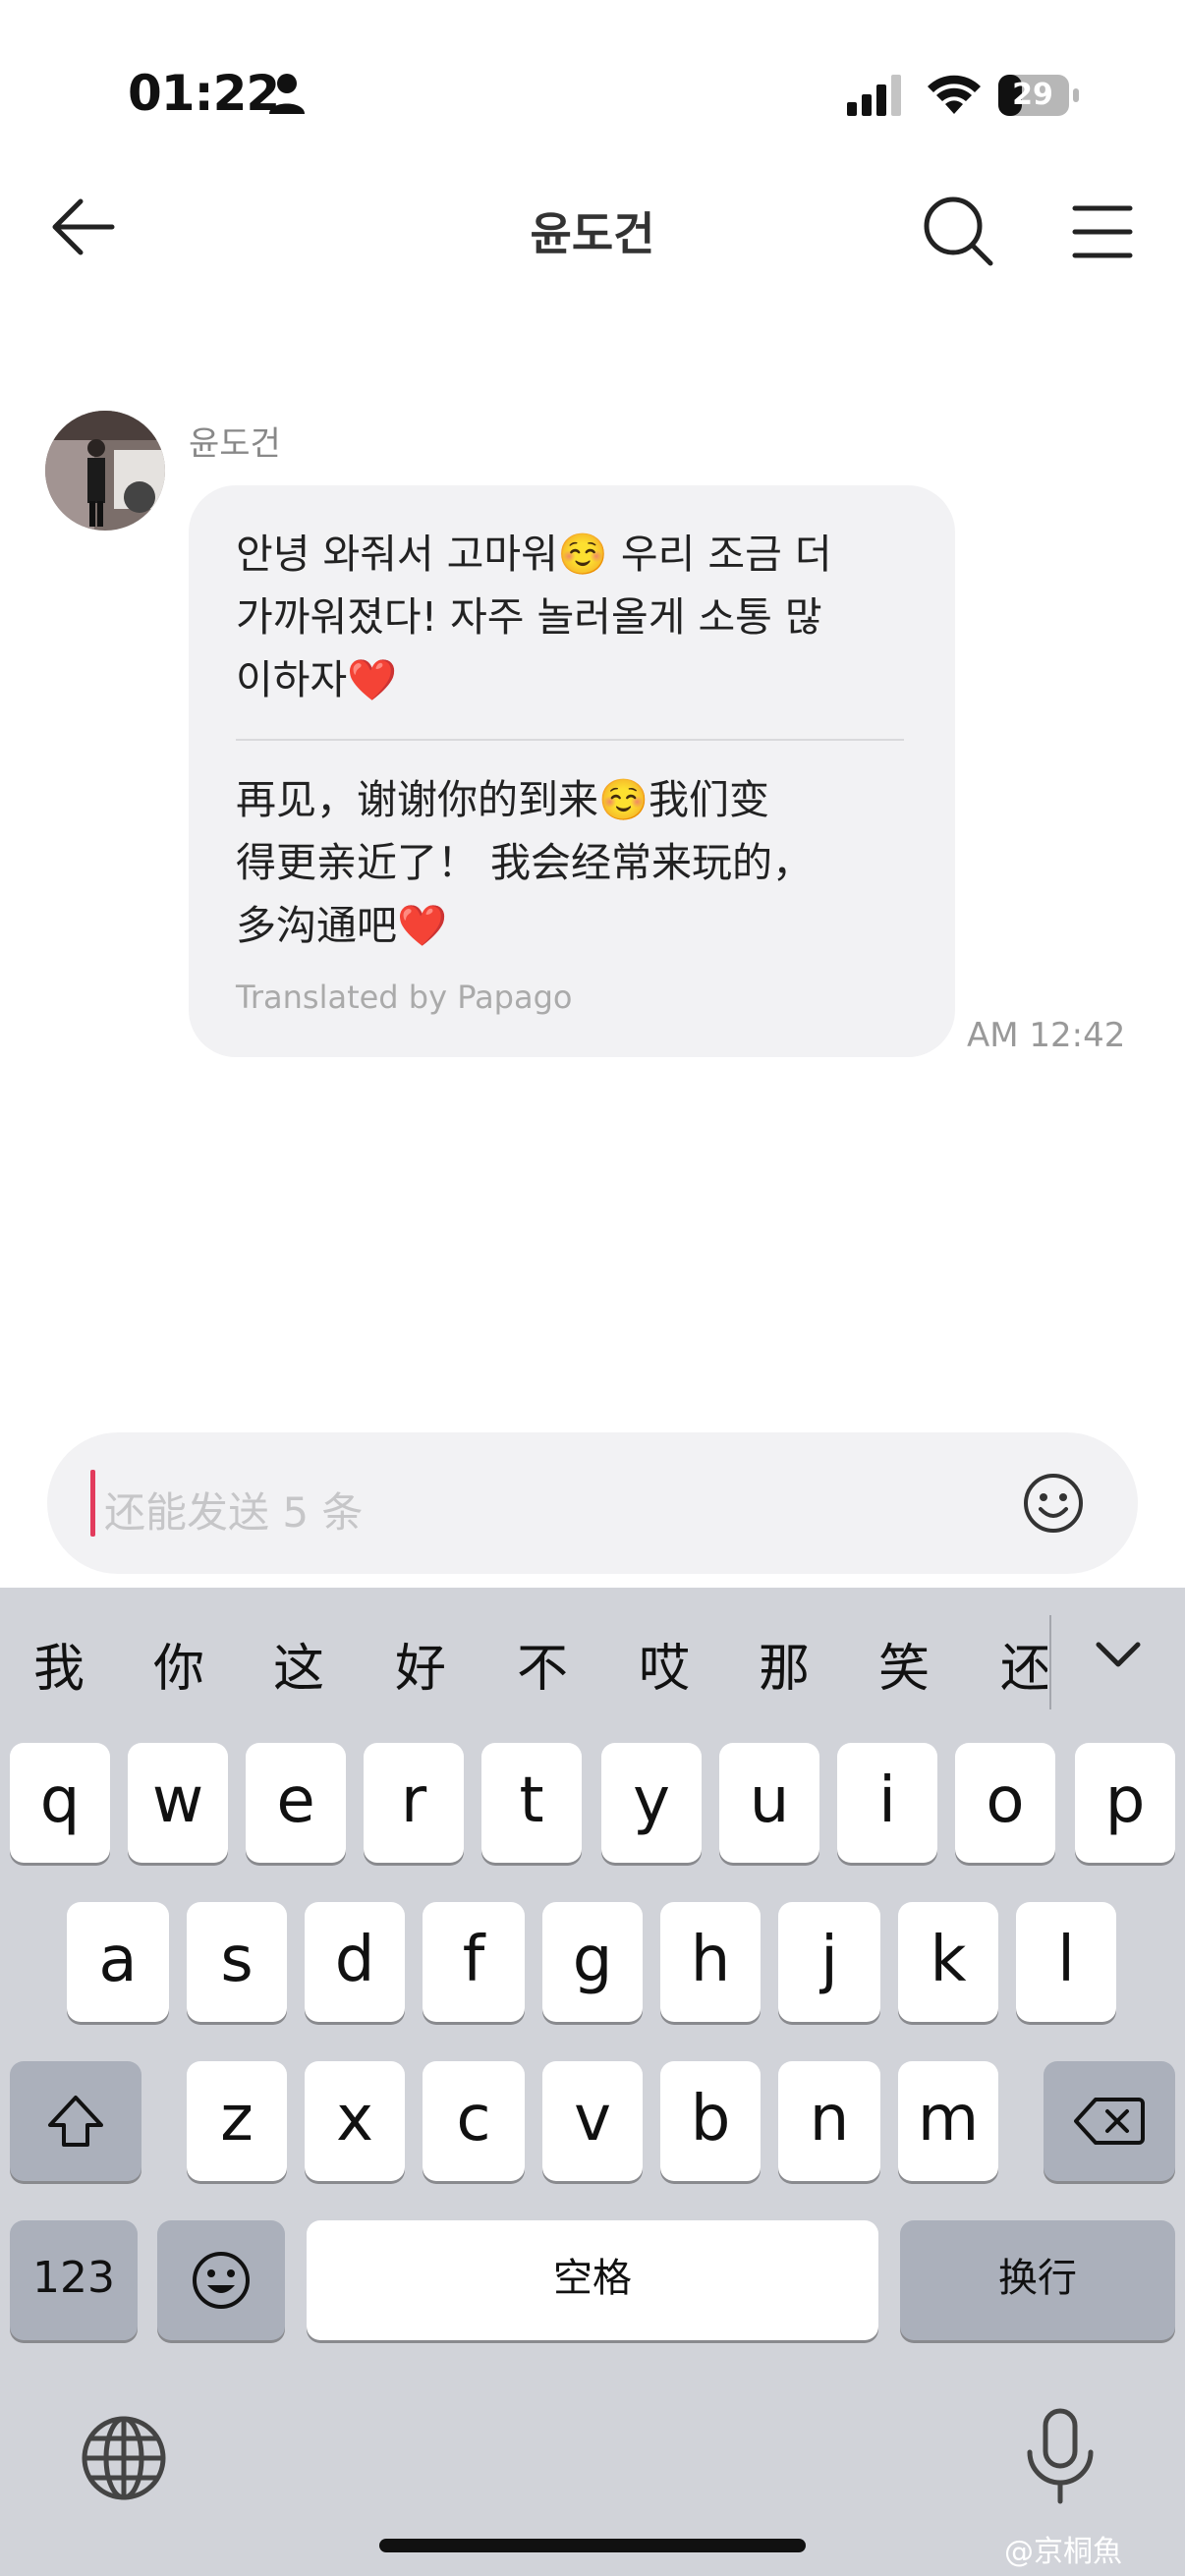 The image size is (1185, 2576). I want to click on candidate-word: 还, so click(1024, 1664).